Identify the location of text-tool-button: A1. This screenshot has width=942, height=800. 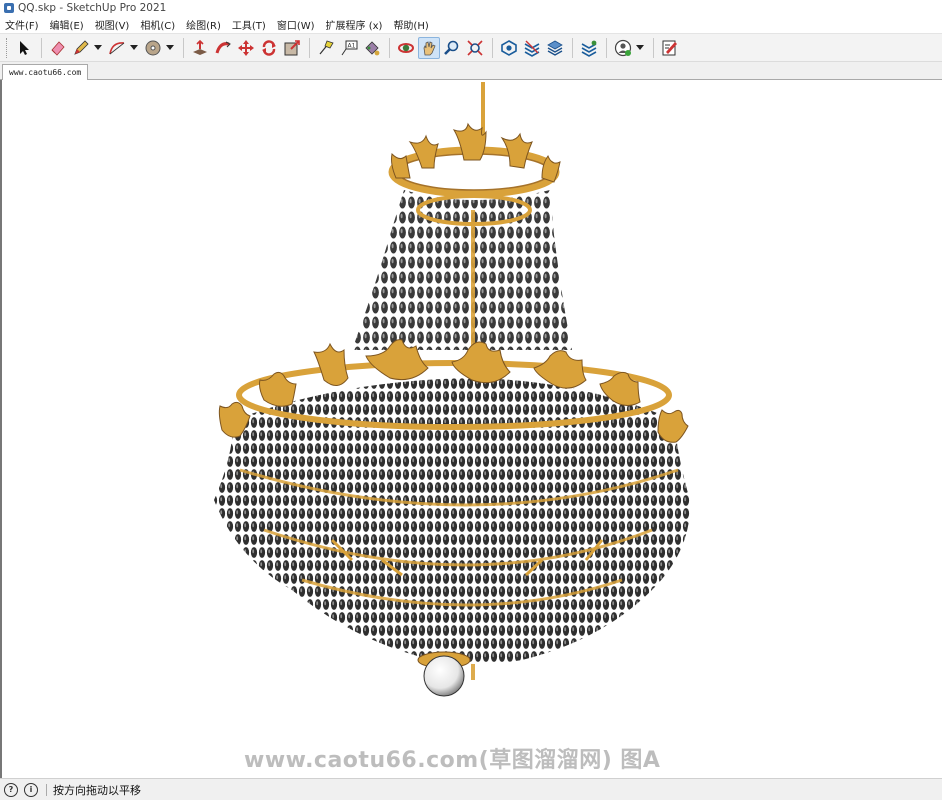
(349, 48).